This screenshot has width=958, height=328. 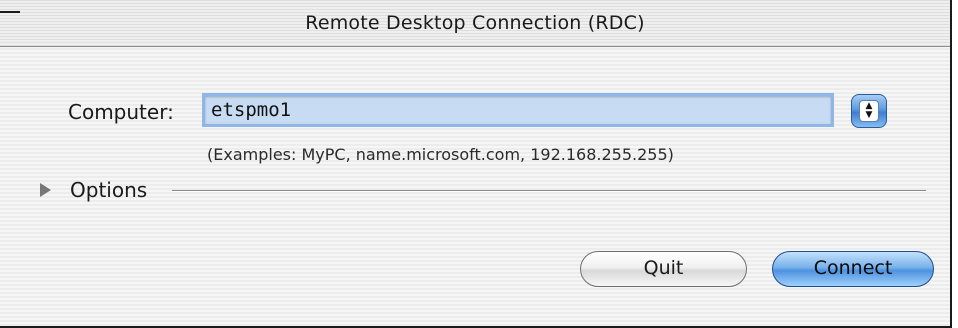 I want to click on options-toggle-label: Options, so click(x=108, y=190).